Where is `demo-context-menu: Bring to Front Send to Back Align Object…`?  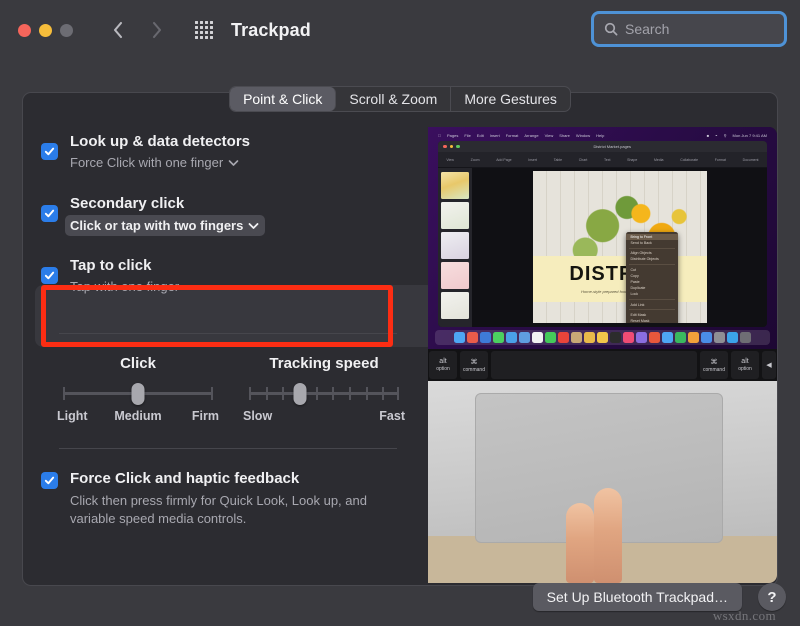
demo-context-menu: Bring to Front Send to Back Align Object… is located at coordinates (652, 277).